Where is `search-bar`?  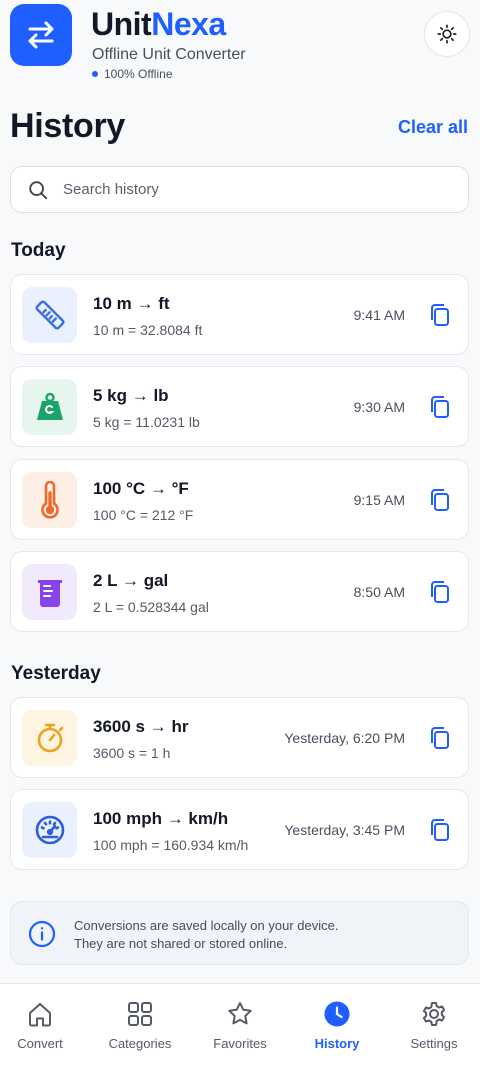
search-bar is located at coordinates (239, 189).